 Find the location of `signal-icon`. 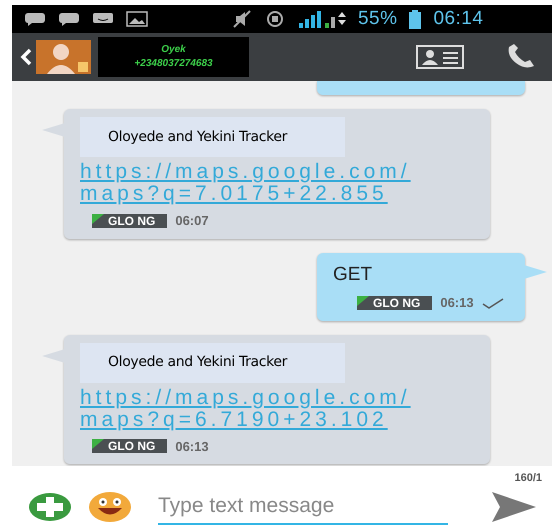

signal-icon is located at coordinates (322, 19).